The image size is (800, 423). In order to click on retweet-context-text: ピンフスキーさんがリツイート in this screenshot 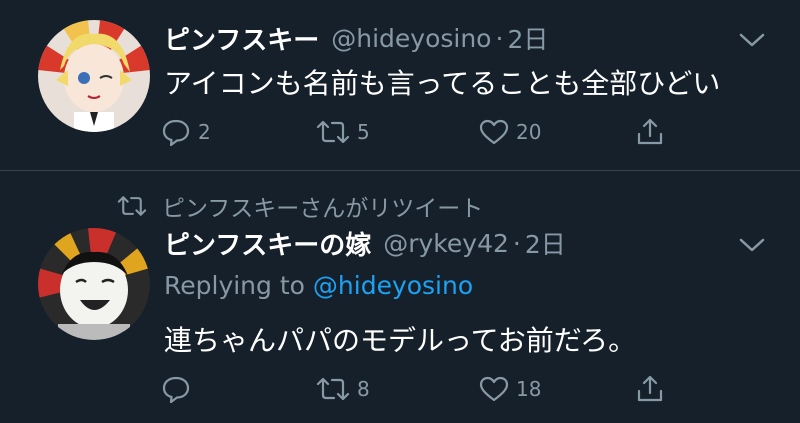, I will do `click(322, 206)`.